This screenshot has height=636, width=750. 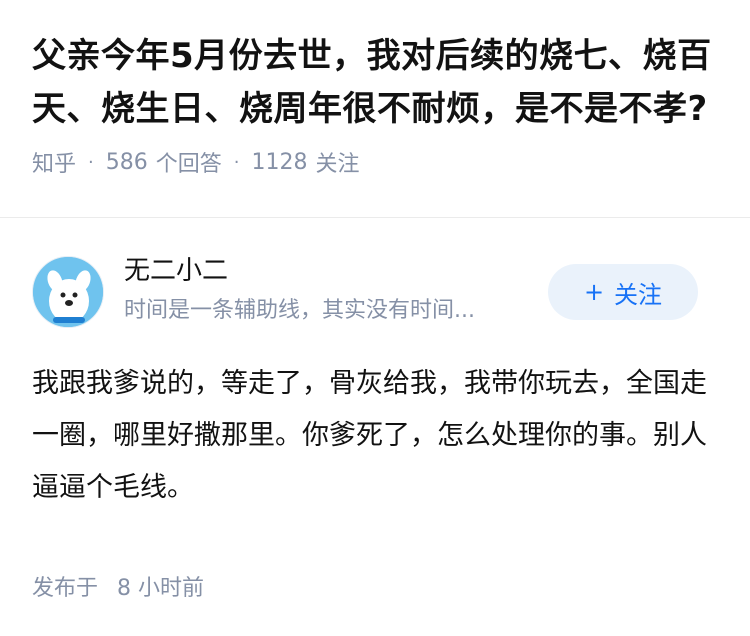 I want to click on source-label: 知乎, so click(x=54, y=162).